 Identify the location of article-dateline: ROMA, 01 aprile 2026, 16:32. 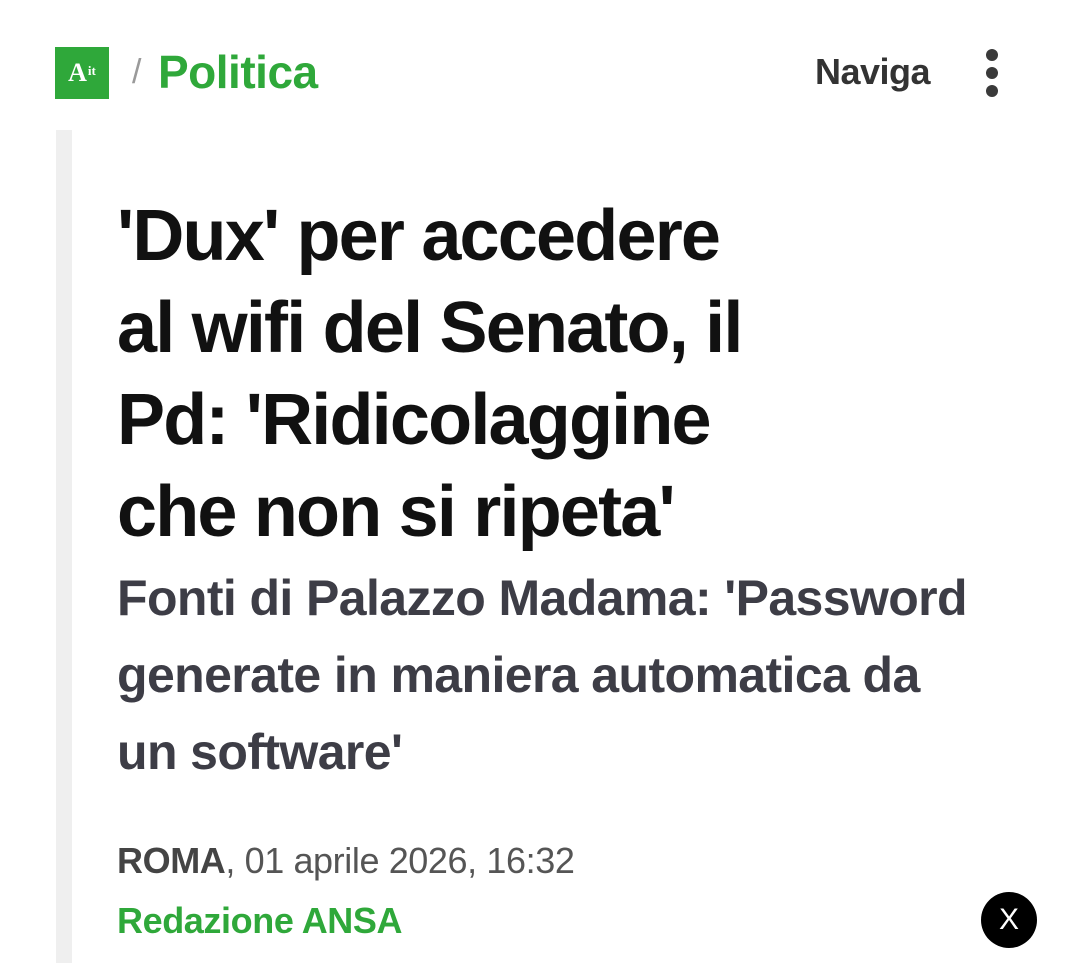
(346, 861).